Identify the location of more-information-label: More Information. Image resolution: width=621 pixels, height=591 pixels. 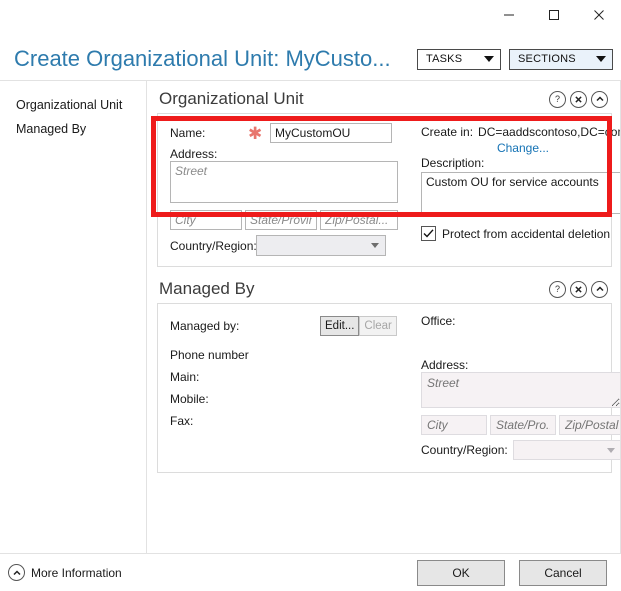
(76, 572).